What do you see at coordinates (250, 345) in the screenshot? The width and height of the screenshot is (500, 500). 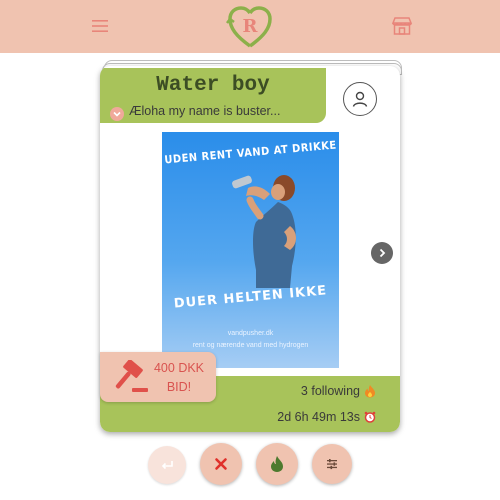 I see `poster-tagline: rent og nærende vand med hydrogen` at bounding box center [250, 345].